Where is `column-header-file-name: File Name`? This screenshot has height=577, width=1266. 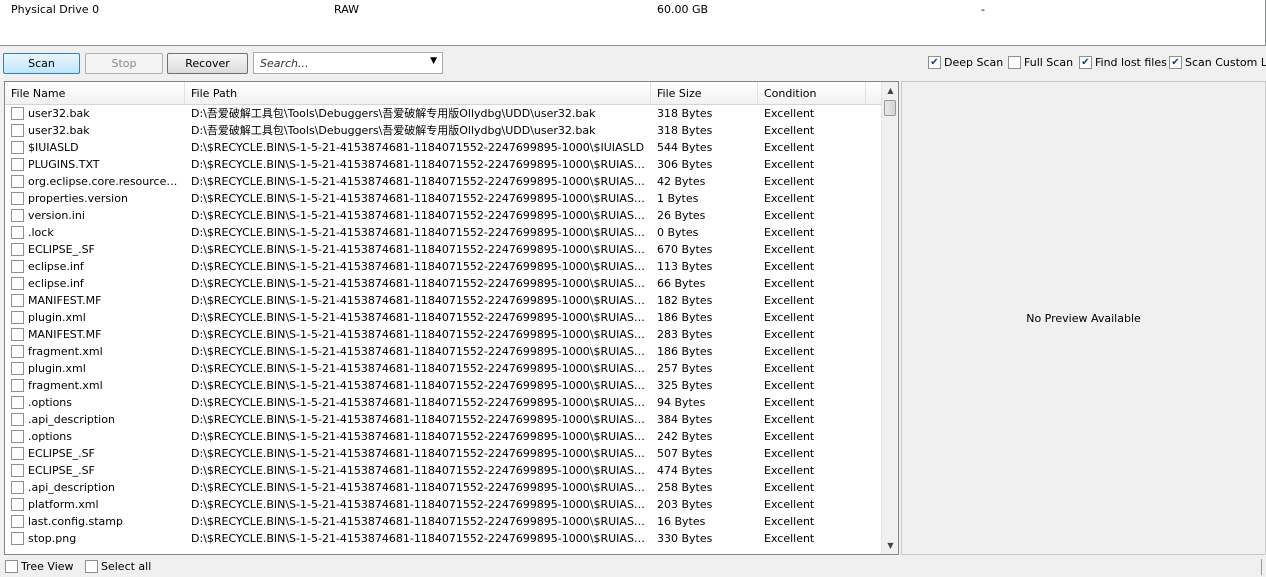
column-header-file-name: File Name is located at coordinates (95, 93).